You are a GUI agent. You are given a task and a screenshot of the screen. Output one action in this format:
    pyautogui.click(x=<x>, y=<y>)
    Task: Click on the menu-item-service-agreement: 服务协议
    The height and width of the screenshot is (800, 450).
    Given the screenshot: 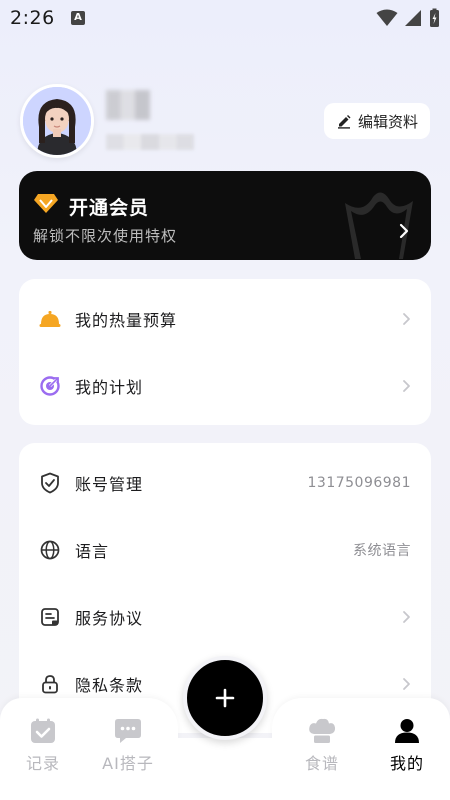 What is the action you would take?
    pyautogui.click(x=225, y=616)
    